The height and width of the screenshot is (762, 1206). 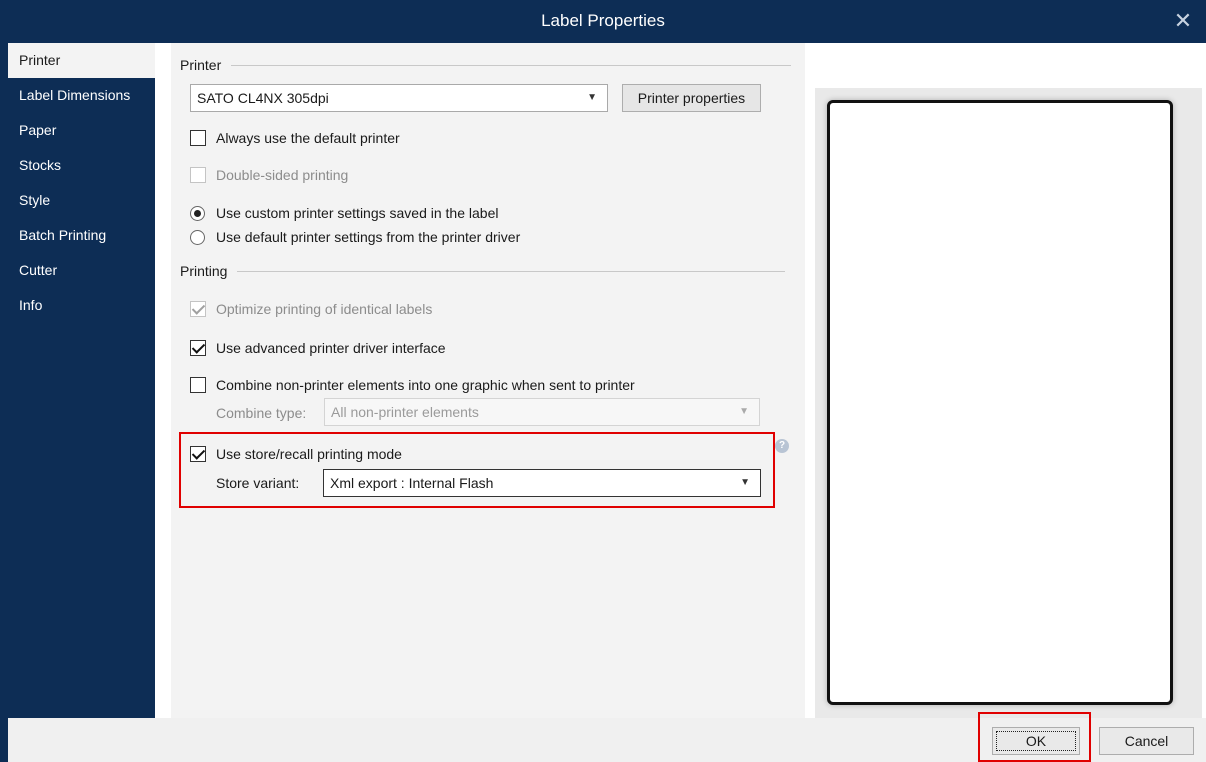 I want to click on printer-select: SATO CL4NX 305dpi ▼, so click(x=399, y=98).